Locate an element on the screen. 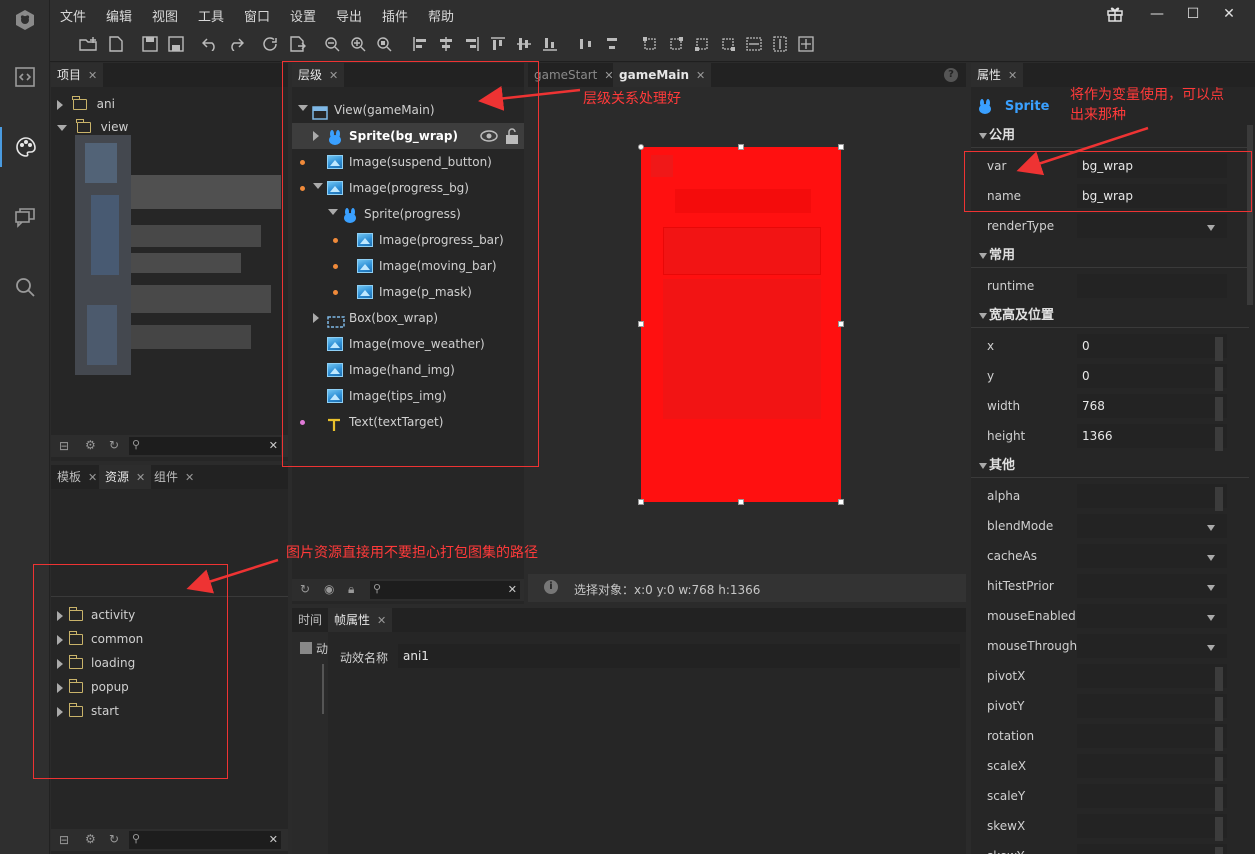 The height and width of the screenshot is (854, 1255). resource-search-input: ⚲ ✕ is located at coordinates (205, 840).